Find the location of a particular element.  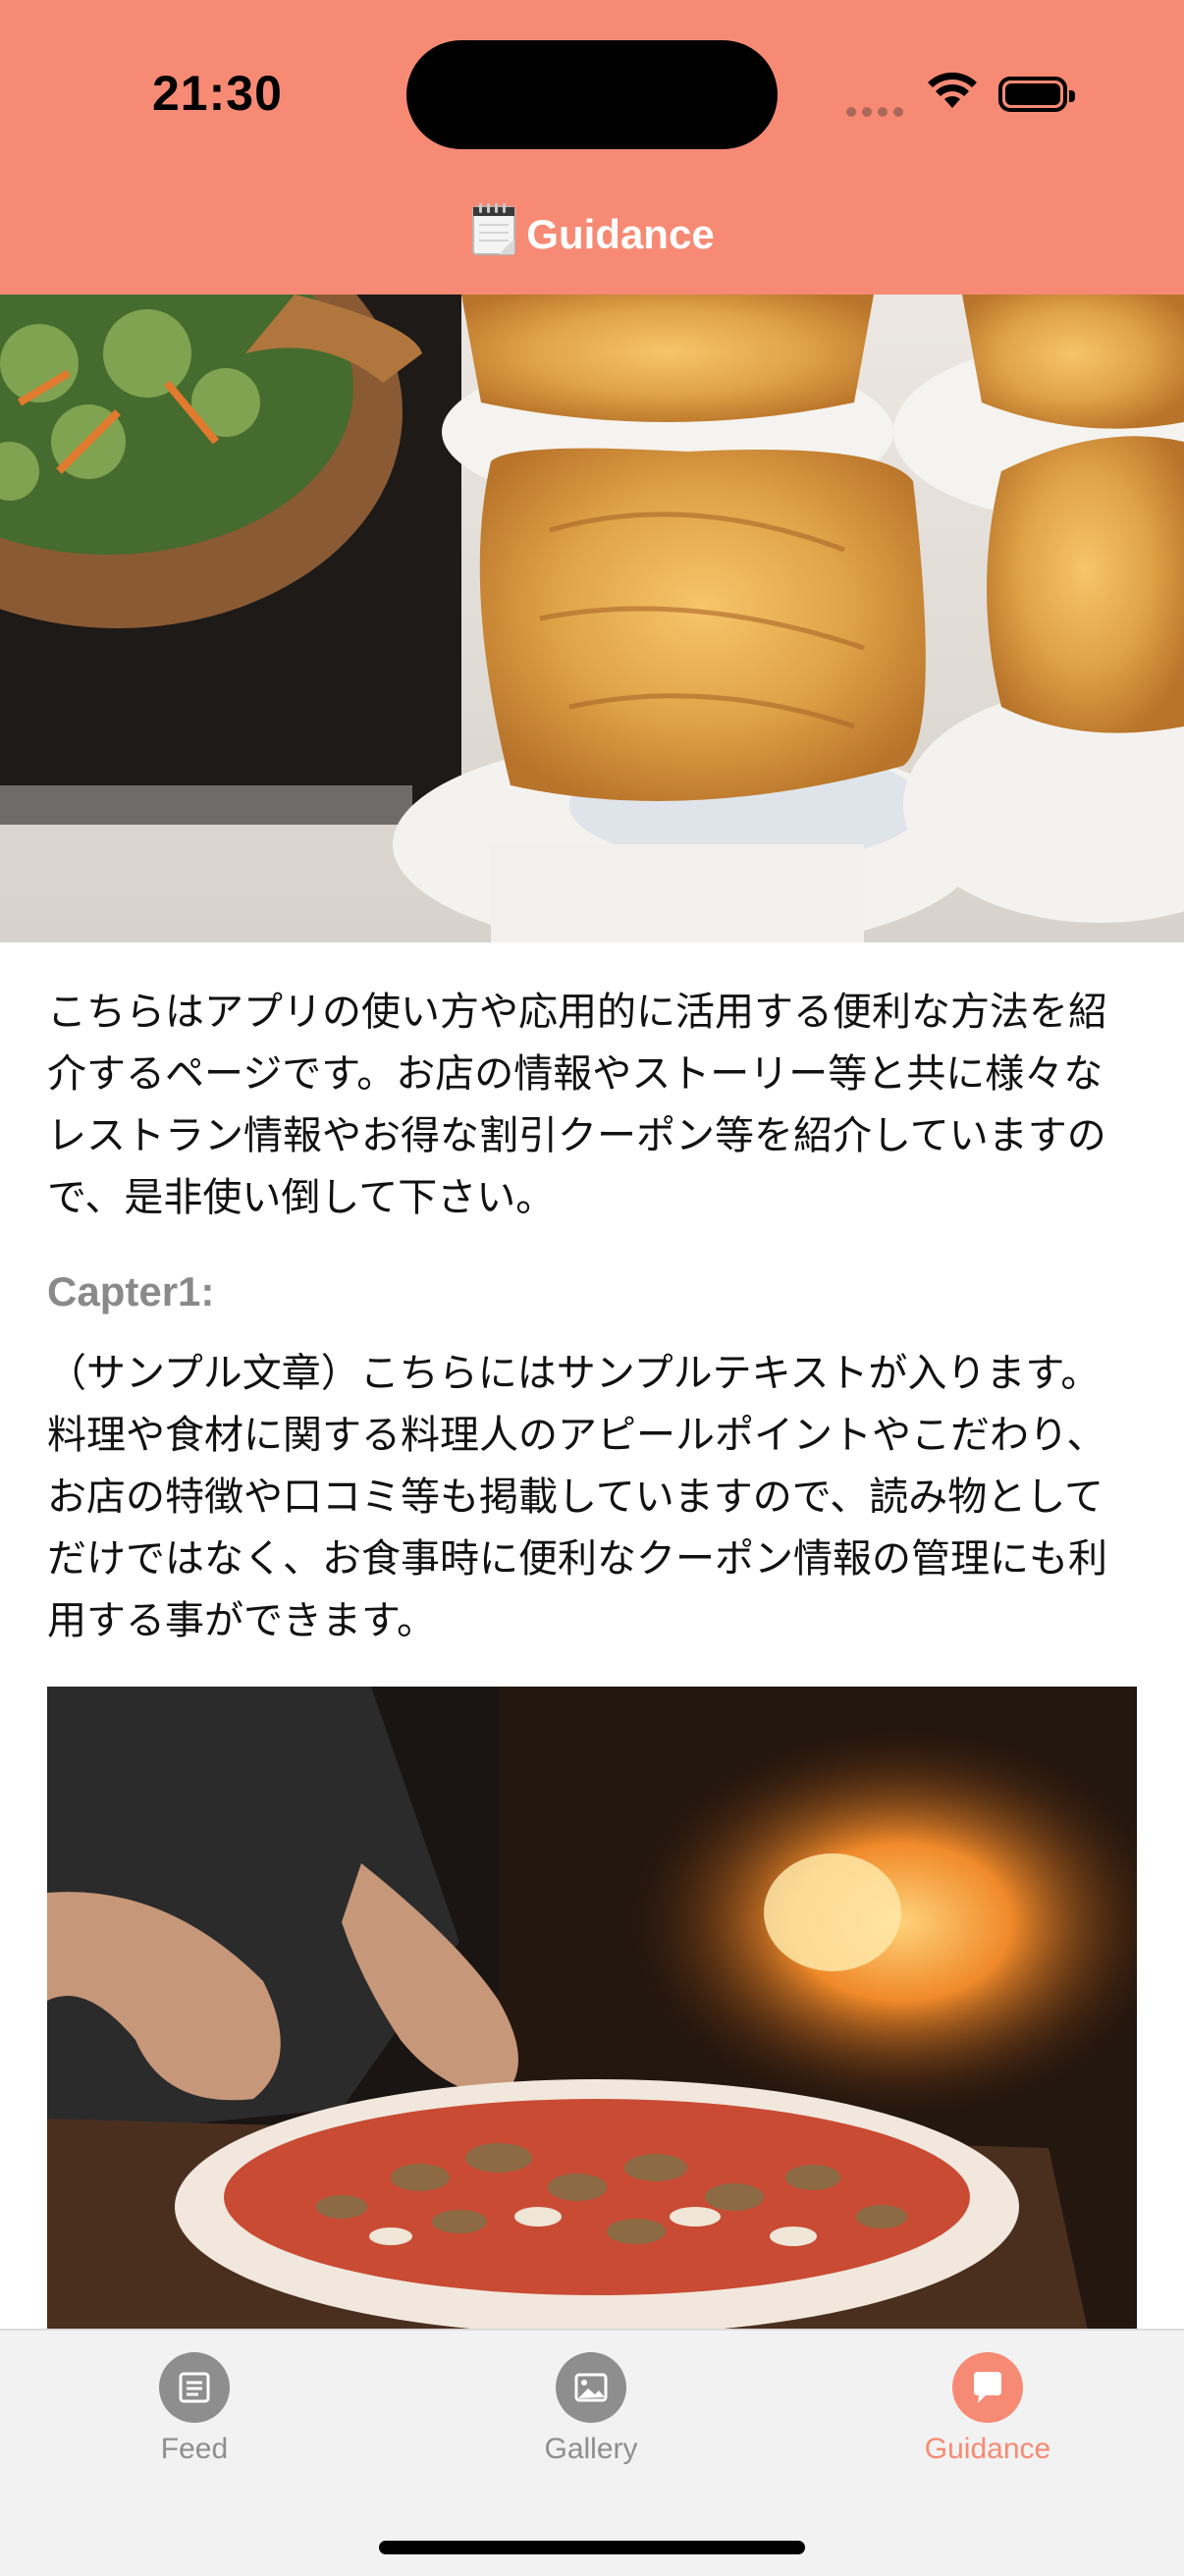

tab-gallery: Gallery is located at coordinates (591, 2409).